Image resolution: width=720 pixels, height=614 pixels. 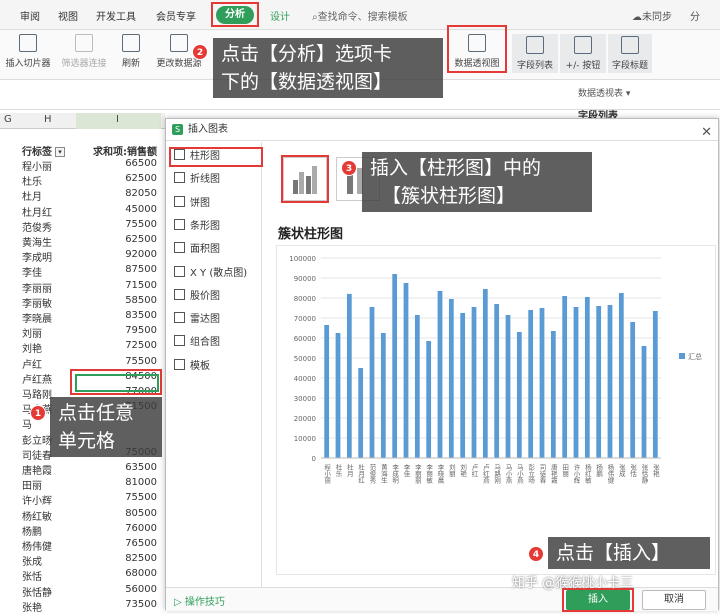 What do you see at coordinates (68, 15) in the screenshot?
I see `tab-view: 视图` at bounding box center [68, 15].